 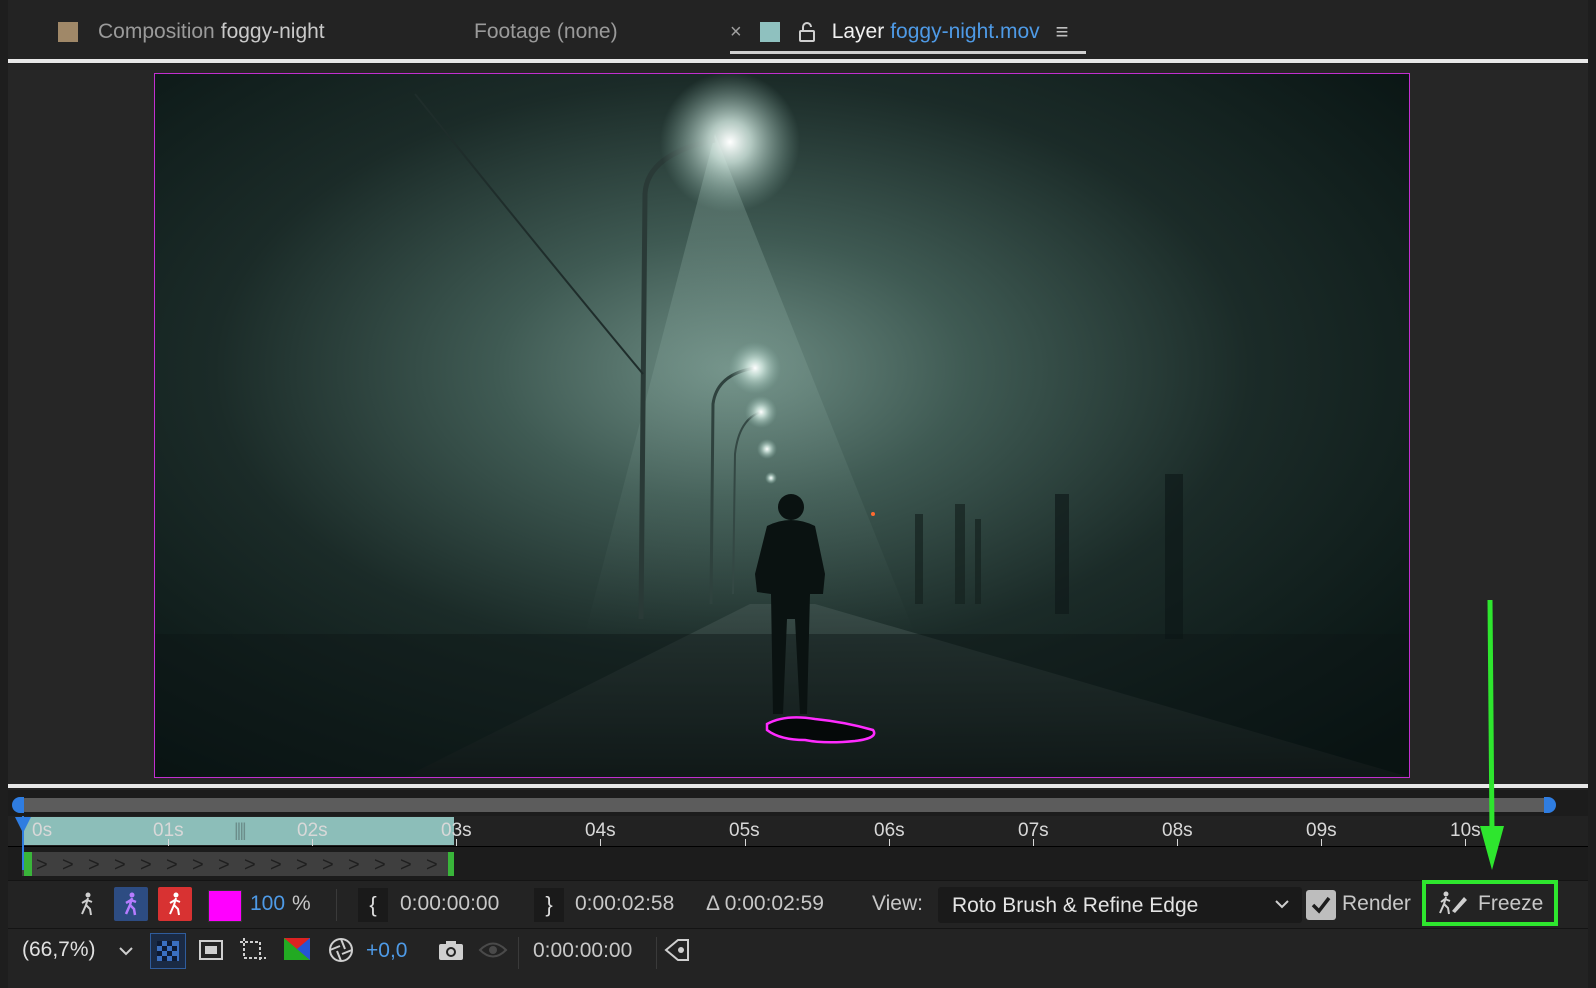 I want to click on channel-rgb-icon, so click(x=297, y=950).